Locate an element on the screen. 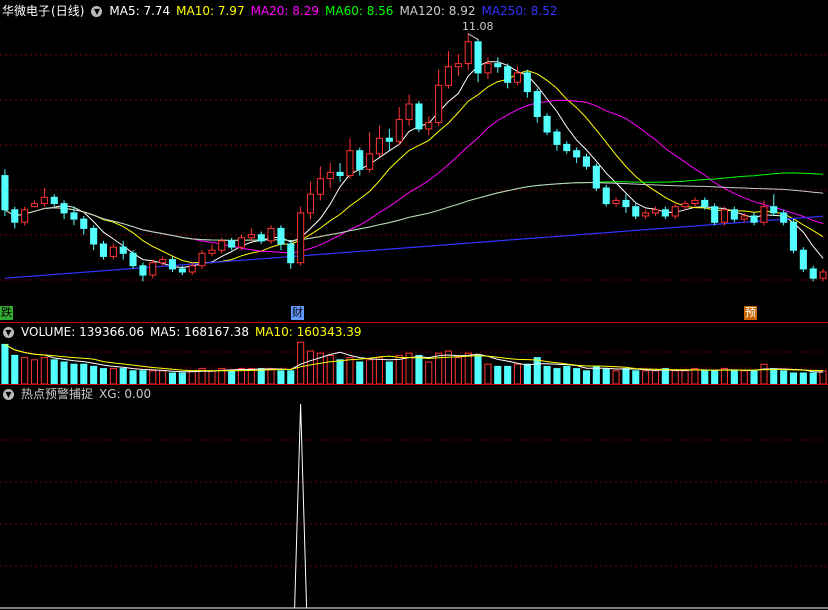 The image size is (828, 610). high-price-label: 11.08 is located at coordinates (478, 26).